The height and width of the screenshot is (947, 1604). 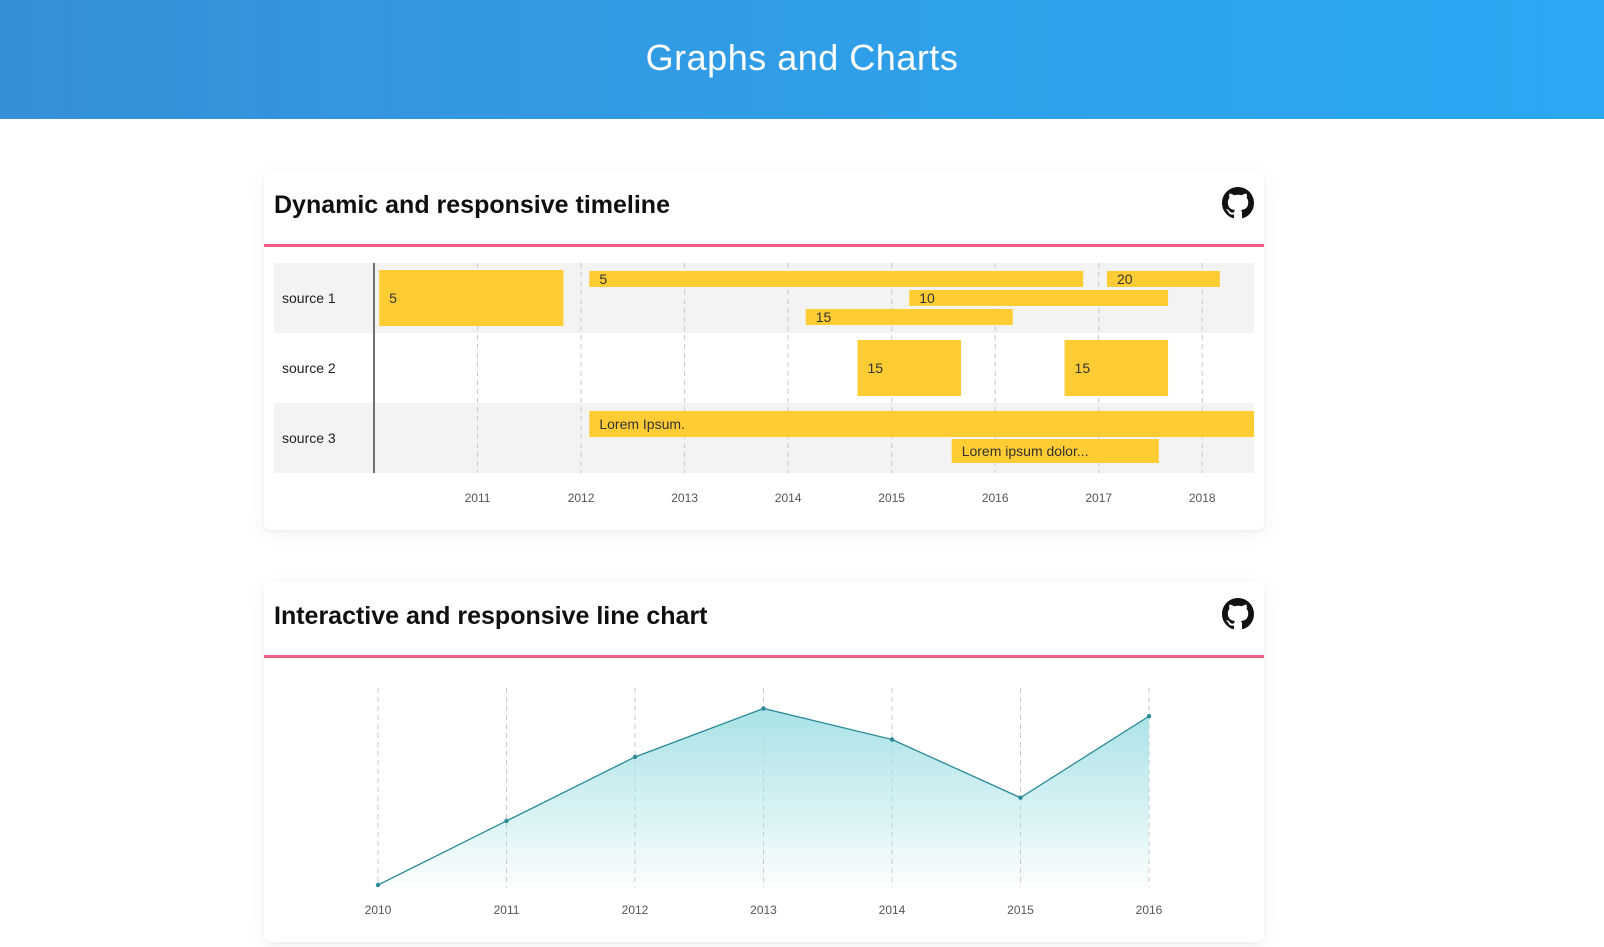 What do you see at coordinates (635, 910) in the screenshot?
I see `area-tick-label: 2012` at bounding box center [635, 910].